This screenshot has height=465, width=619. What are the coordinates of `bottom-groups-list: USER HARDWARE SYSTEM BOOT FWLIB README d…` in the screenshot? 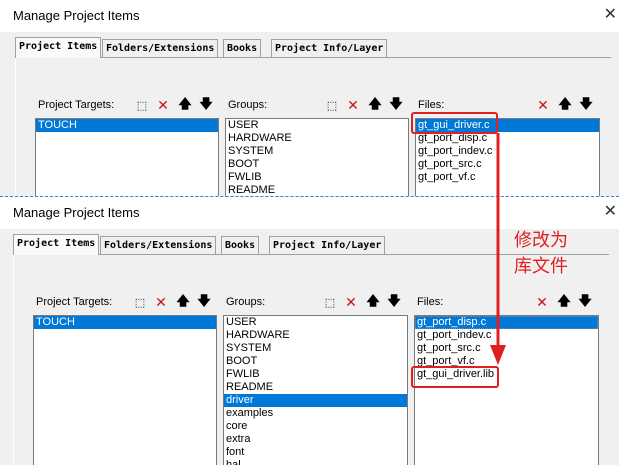 It's located at (315, 390).